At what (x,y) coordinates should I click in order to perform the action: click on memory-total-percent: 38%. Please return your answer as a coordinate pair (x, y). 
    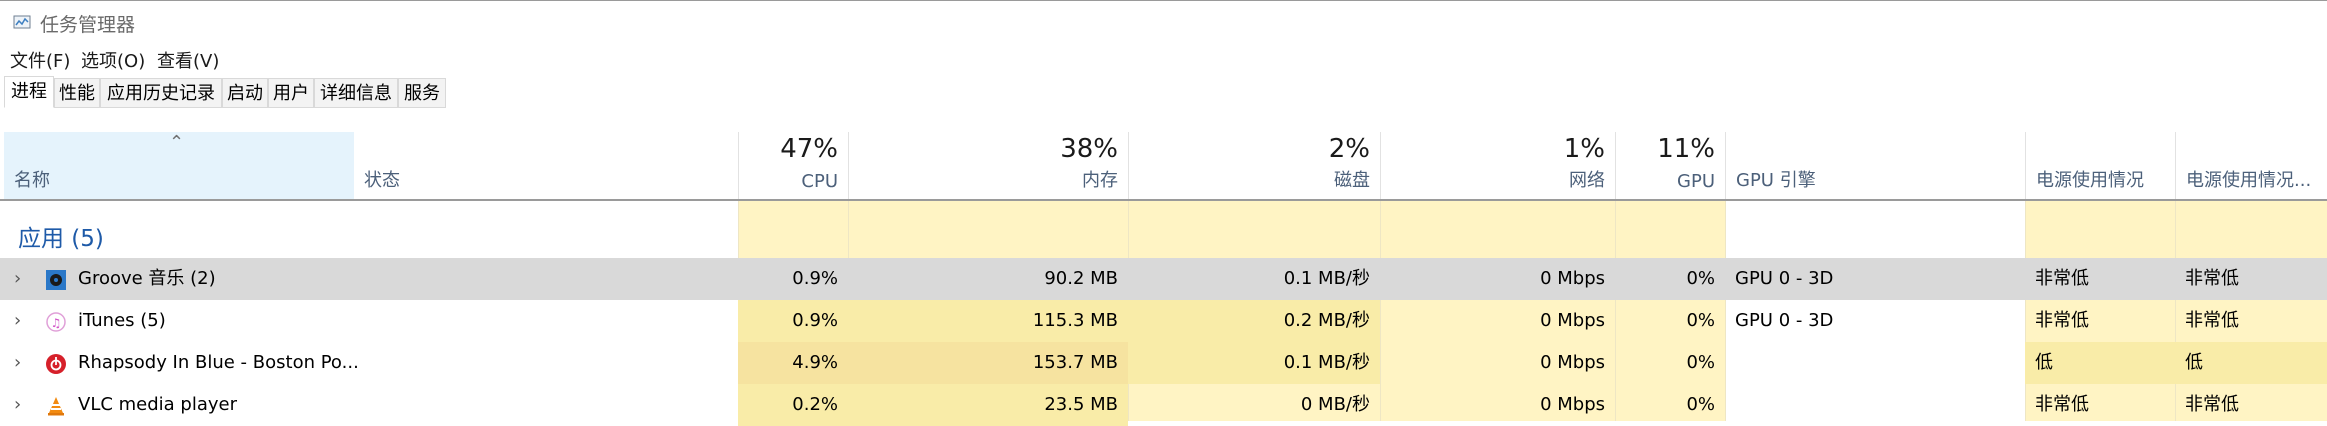
    Looking at the image, I should click on (1089, 149).